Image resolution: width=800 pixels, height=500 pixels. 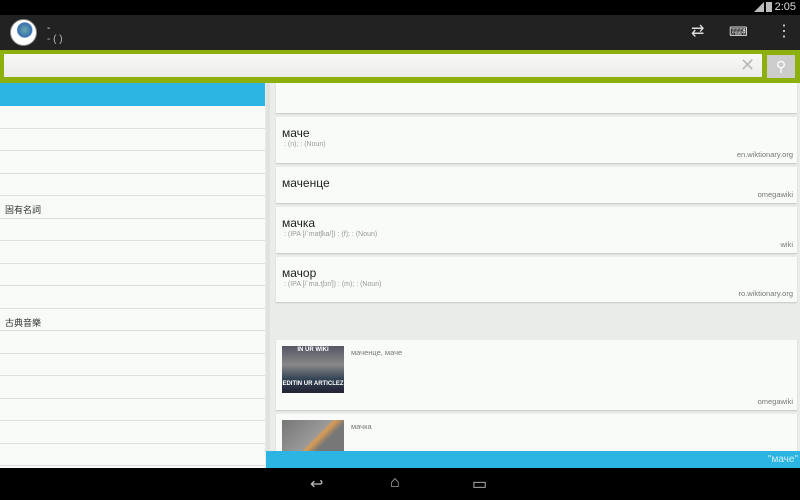 I want to click on search-input, so click(x=383, y=65).